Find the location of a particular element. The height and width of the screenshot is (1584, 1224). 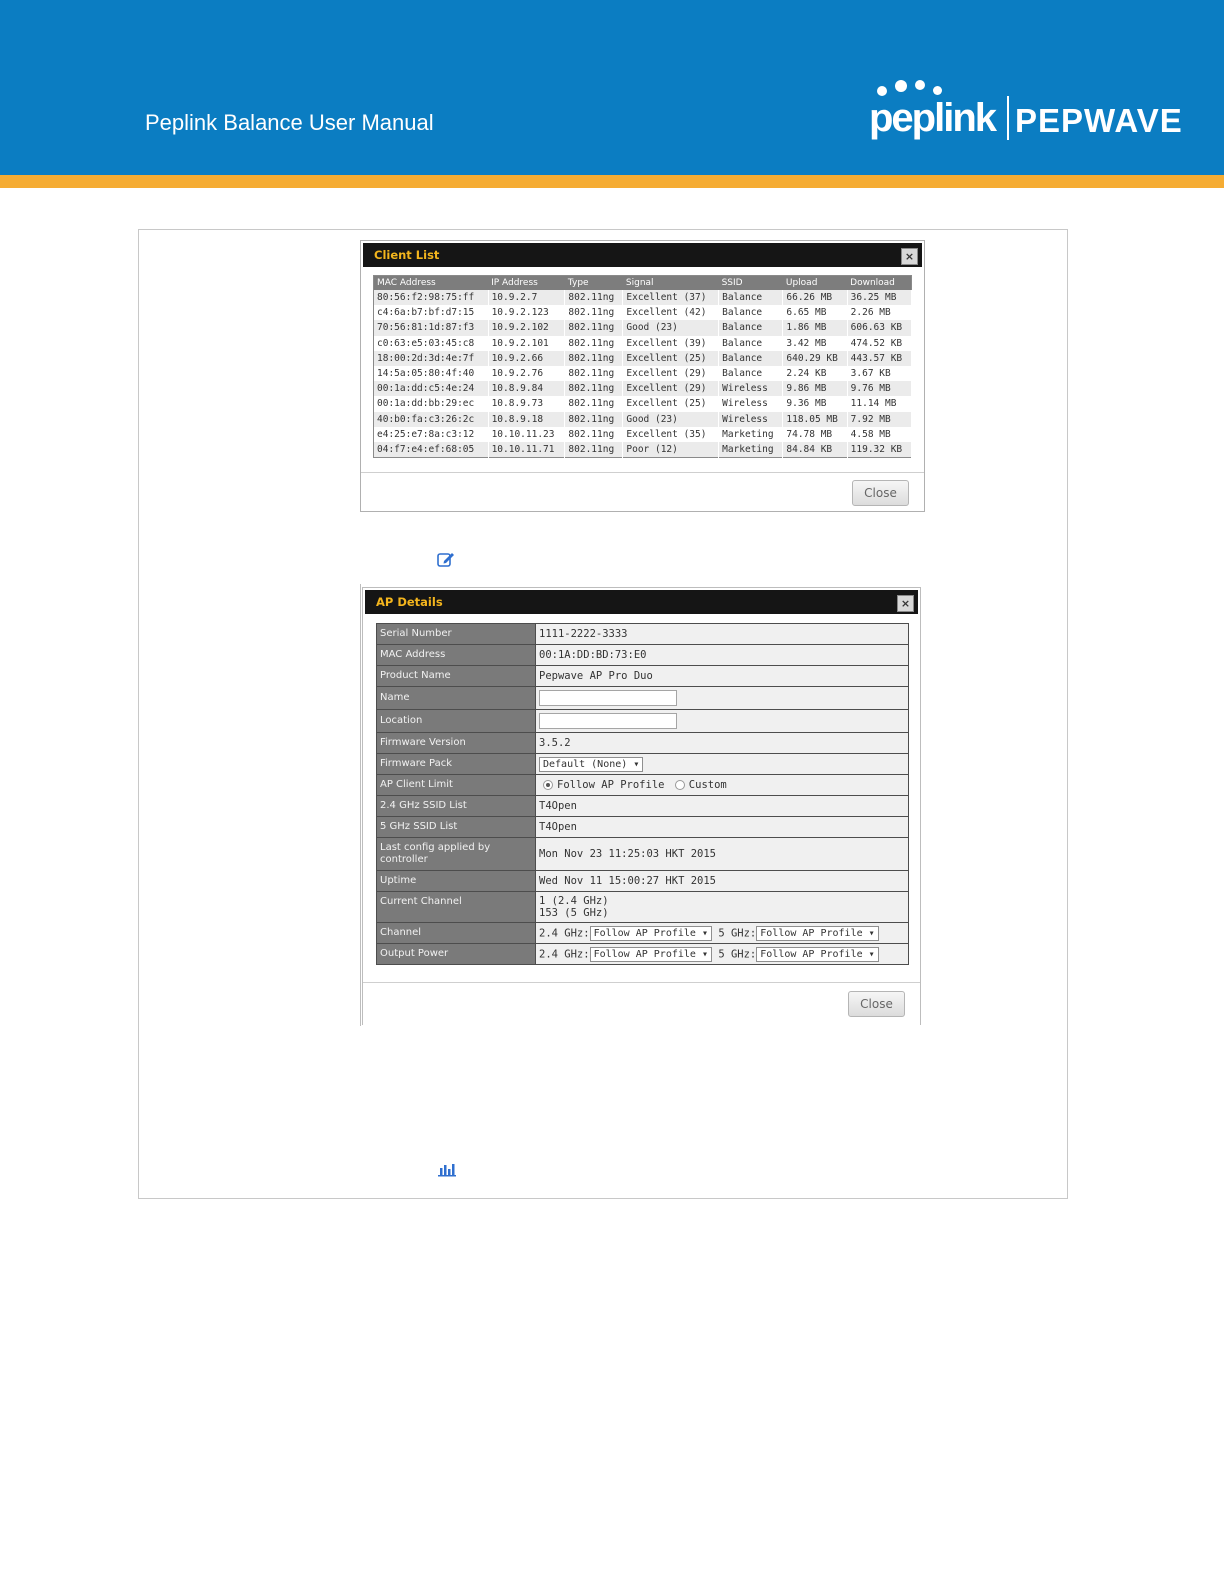

value-uptime: Wed Nov 11 15:00:27 HKT 2015 is located at coordinates (722, 881).